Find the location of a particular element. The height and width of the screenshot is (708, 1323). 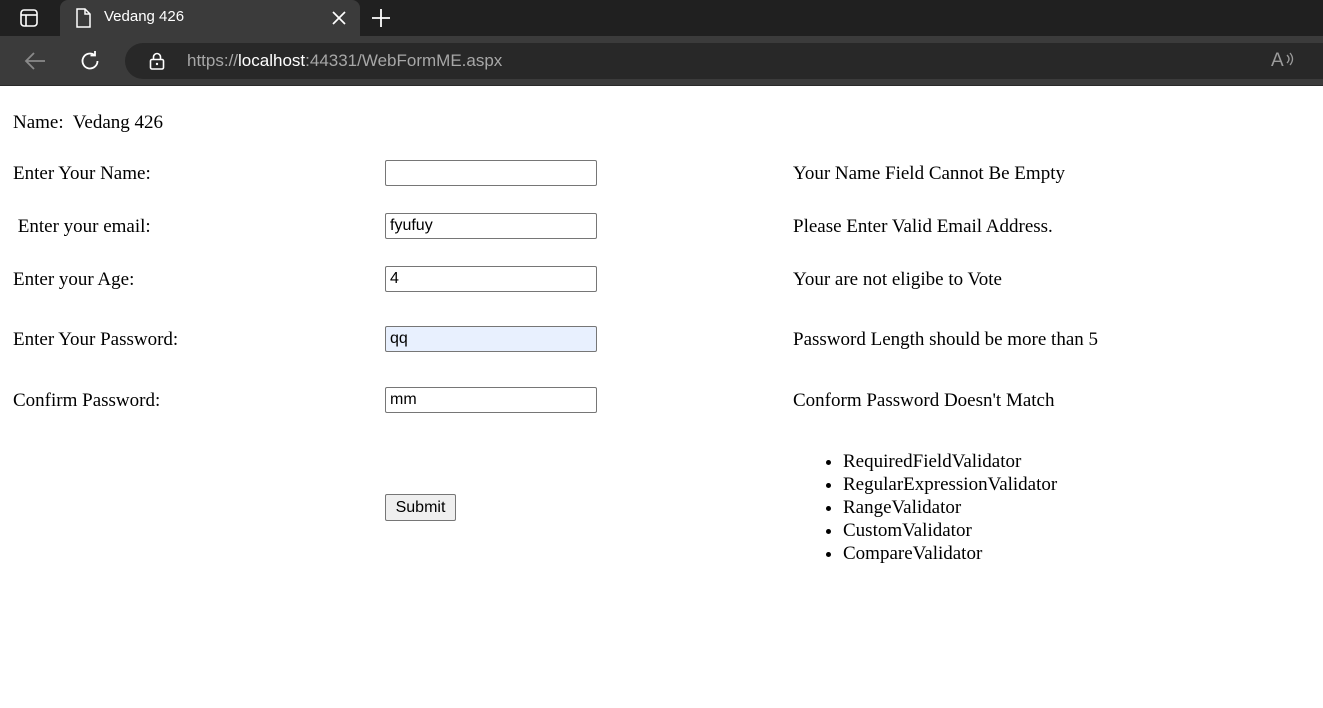

list-item: RangeValidator is located at coordinates (950, 507).